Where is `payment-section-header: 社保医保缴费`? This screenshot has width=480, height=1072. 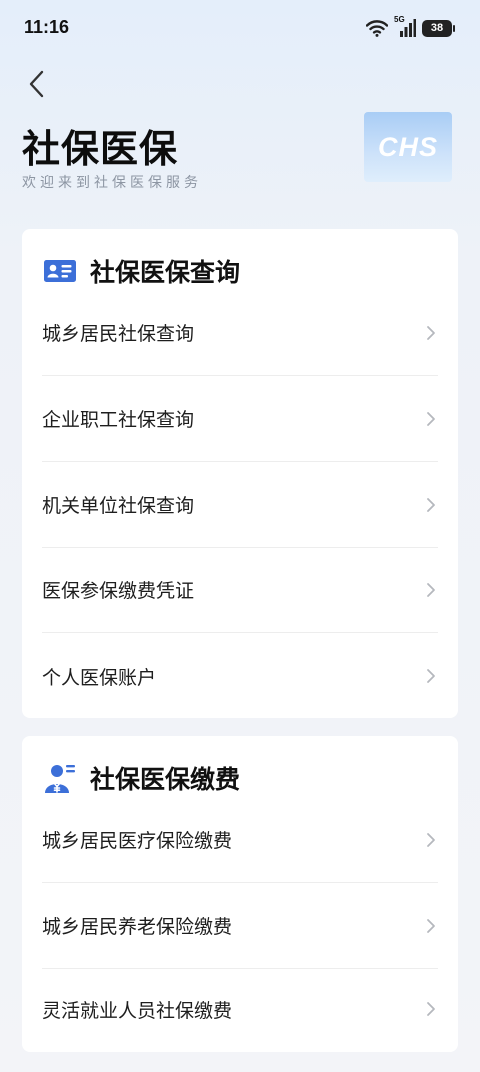
payment-section-header: 社保医保缴费 is located at coordinates (142, 778).